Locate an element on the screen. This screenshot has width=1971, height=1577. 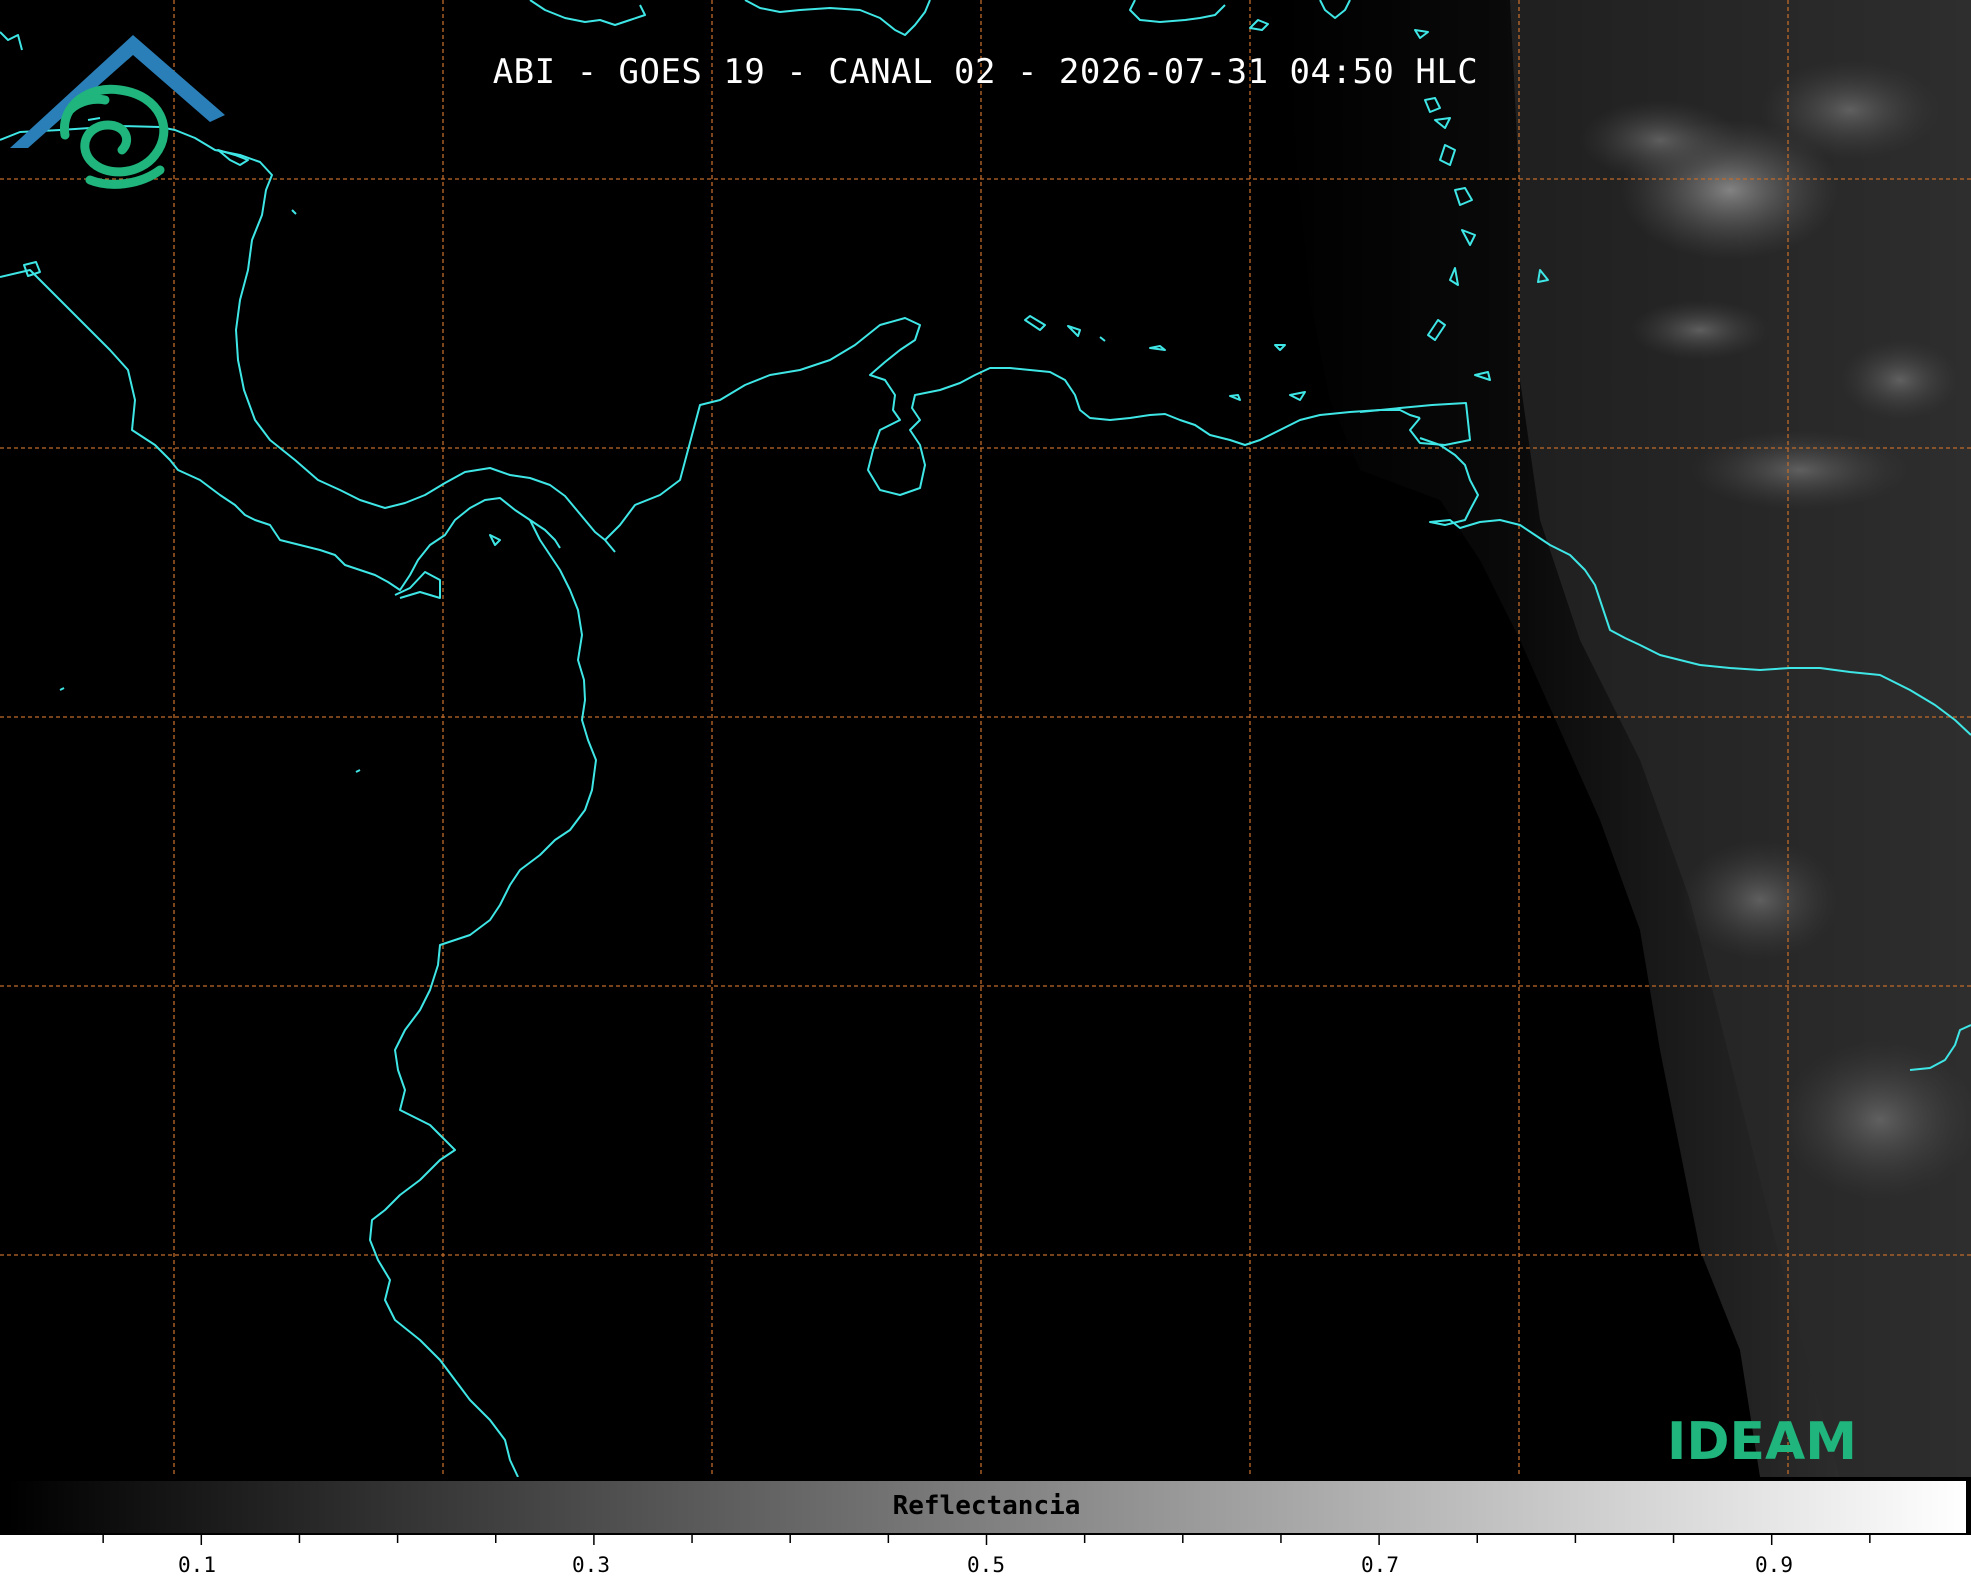
colorbar-label: Reflectancia is located at coordinates (986, 1506).